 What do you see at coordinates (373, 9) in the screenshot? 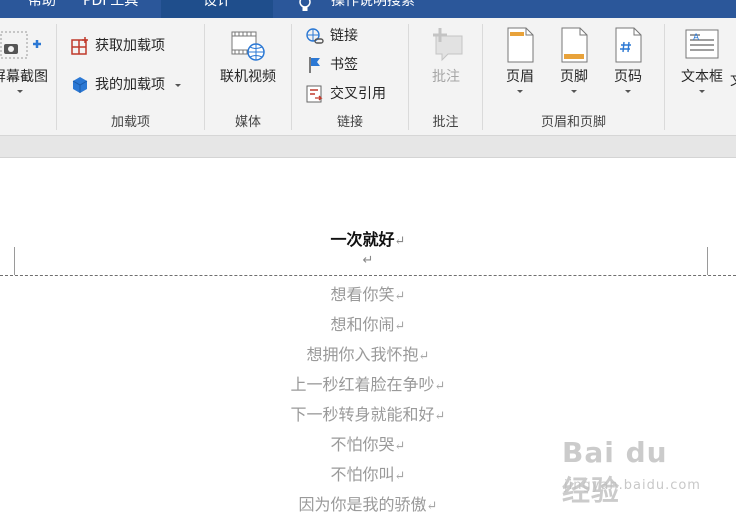
I see `tell-me-search: 操作说明搜索` at bounding box center [373, 9].